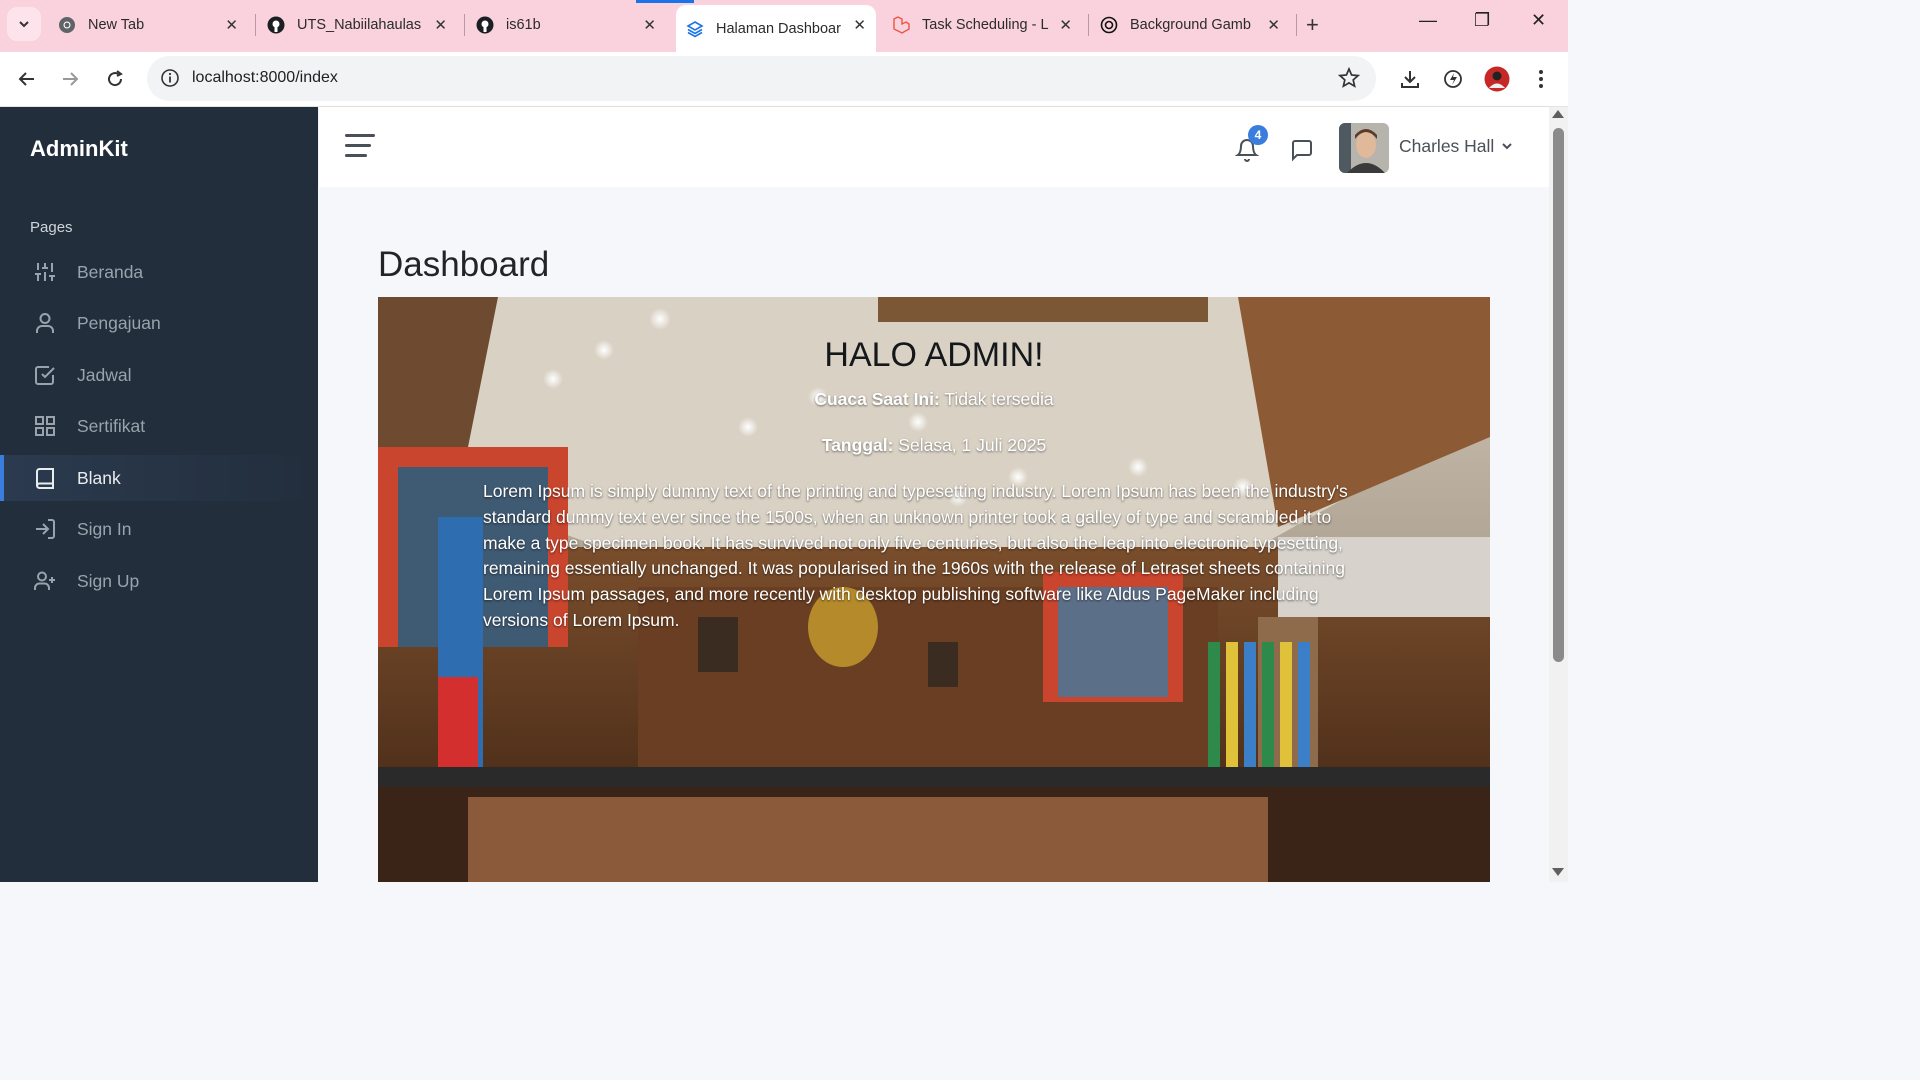  What do you see at coordinates (970, 445) in the screenshot?
I see `date-value: Selasa, 1 Juli 2025` at bounding box center [970, 445].